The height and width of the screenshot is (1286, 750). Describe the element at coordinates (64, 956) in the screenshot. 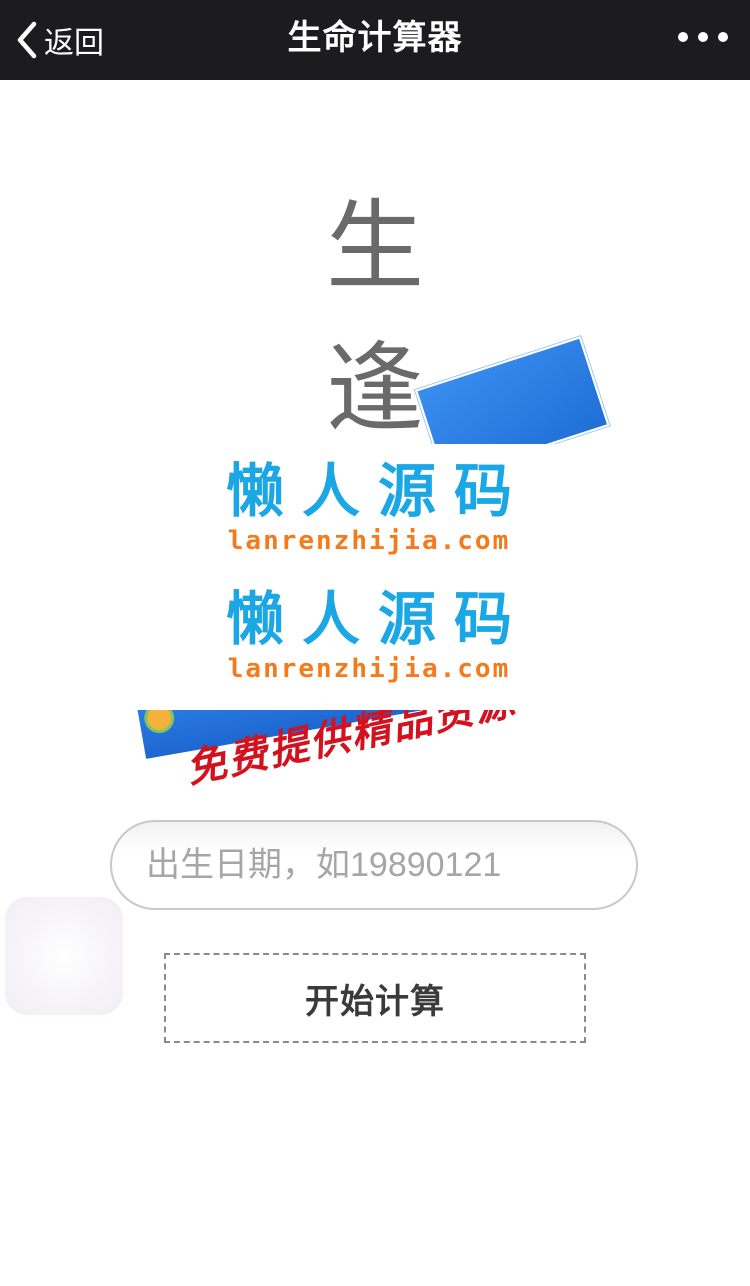

I see `assistive-touch-button` at that location.